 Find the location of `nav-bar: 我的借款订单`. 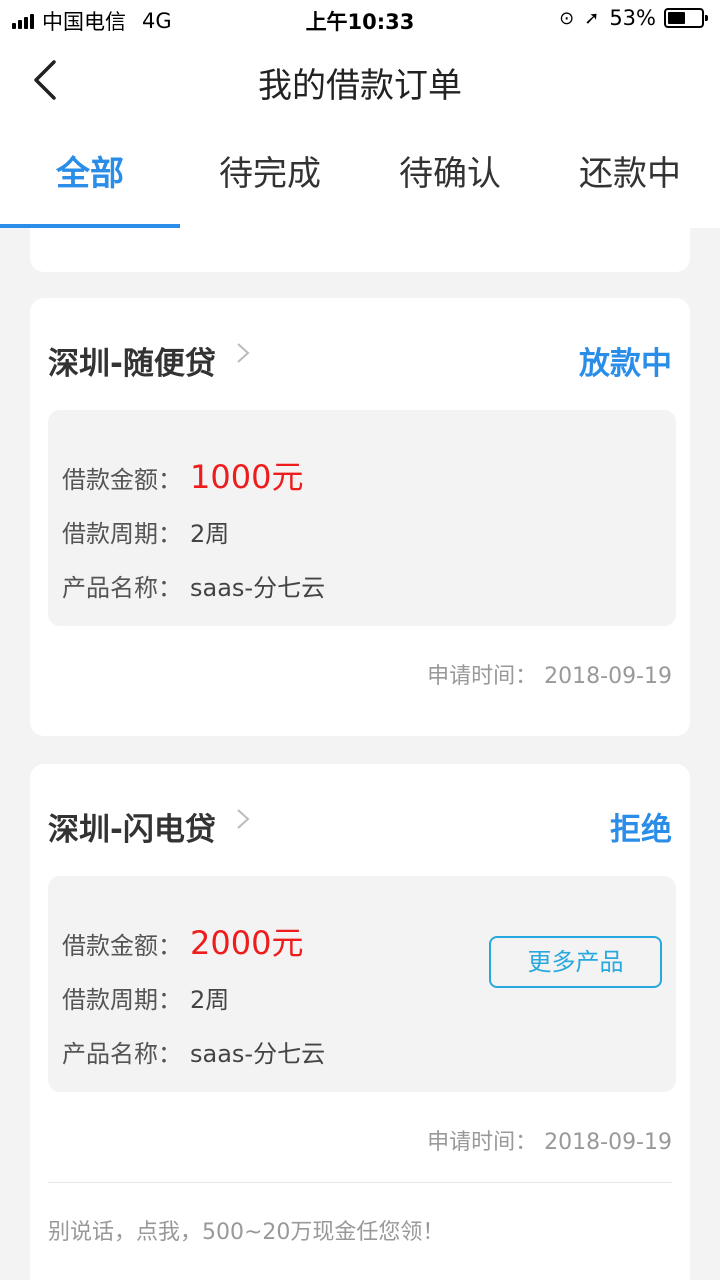

nav-bar: 我的借款订单 is located at coordinates (360, 84).